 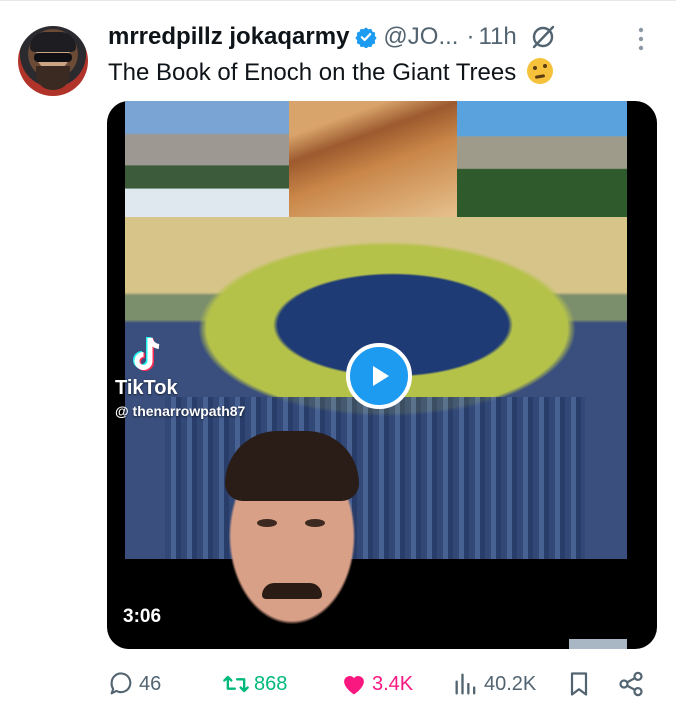 I want to click on avatar-cap, so click(x=53, y=42).